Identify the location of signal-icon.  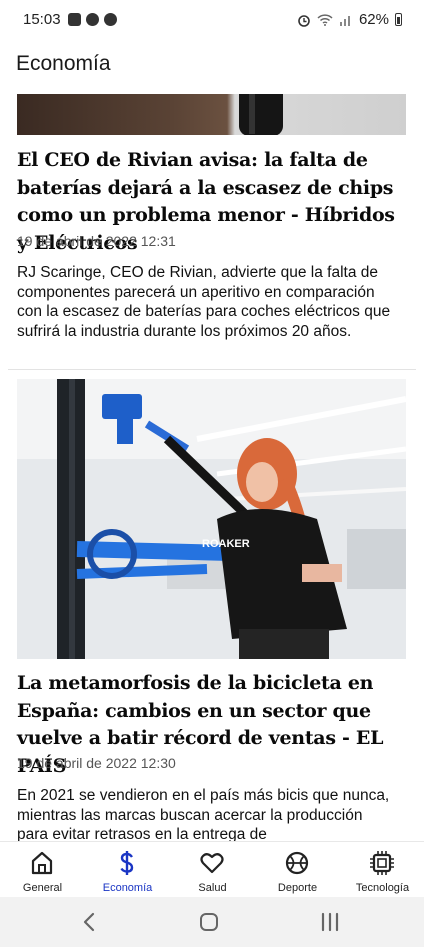
(344, 21).